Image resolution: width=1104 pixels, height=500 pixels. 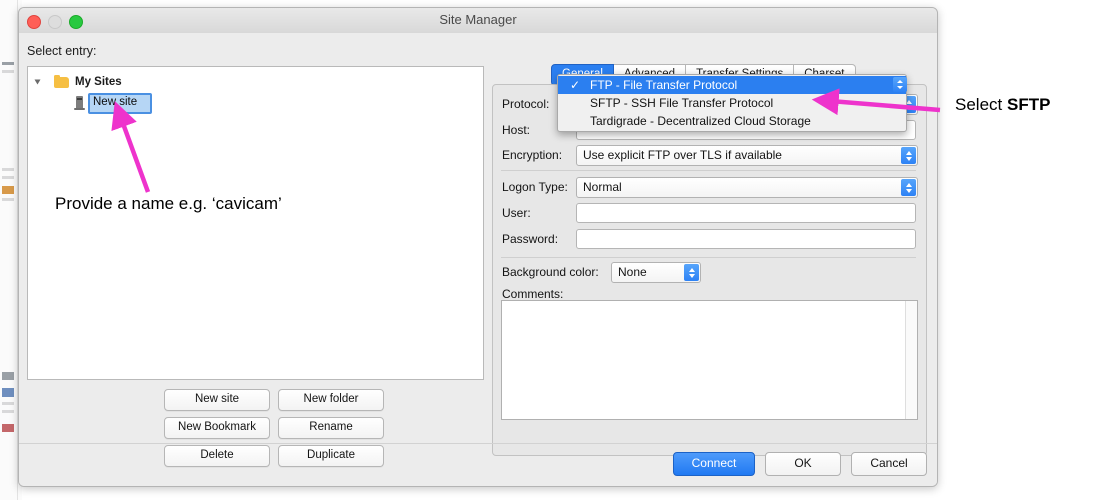 I want to click on new-site-button: New site, so click(x=217, y=400).